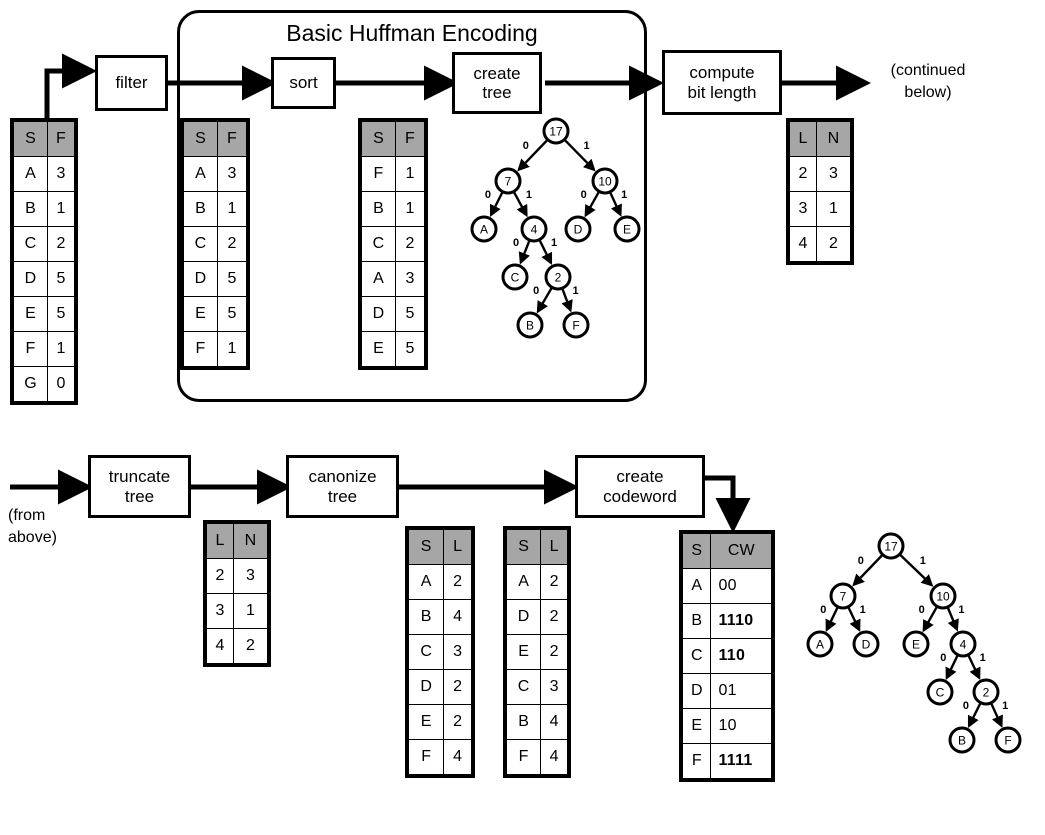 The height and width of the screenshot is (835, 1045). I want to click on svg-text: C, so click(940, 693).